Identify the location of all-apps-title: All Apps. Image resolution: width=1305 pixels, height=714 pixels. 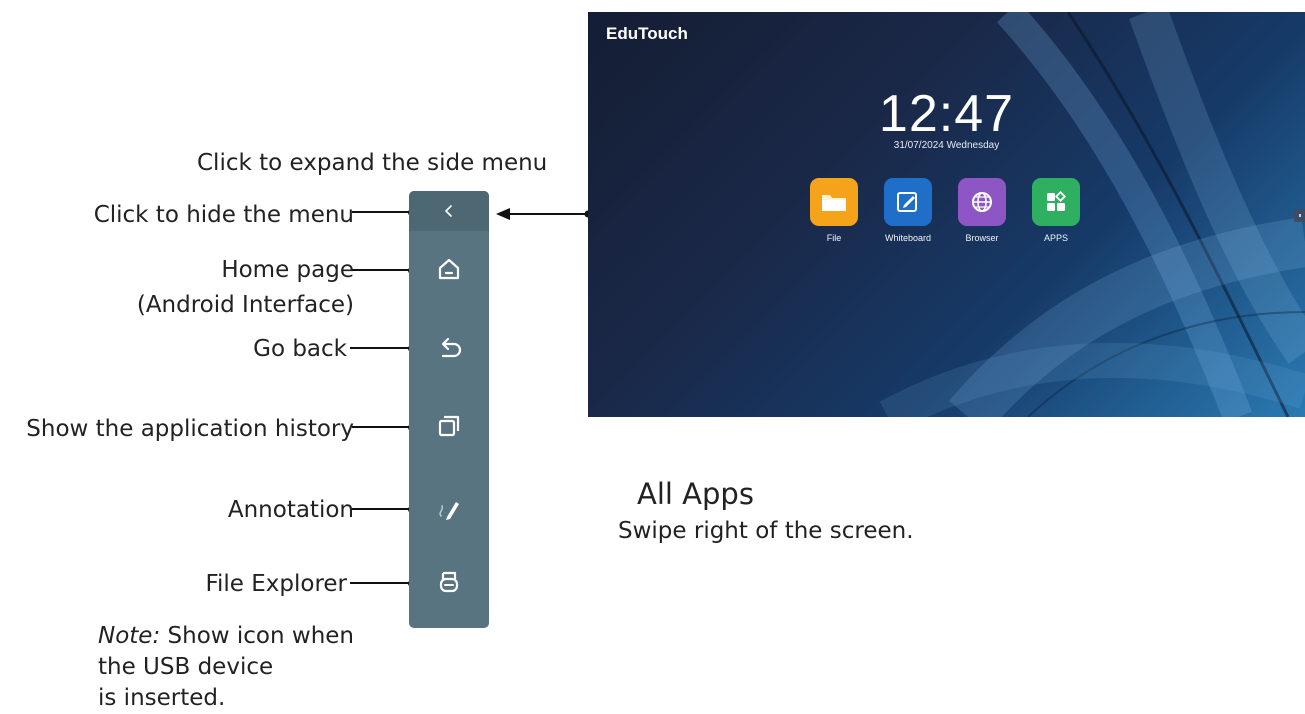
(695, 494).